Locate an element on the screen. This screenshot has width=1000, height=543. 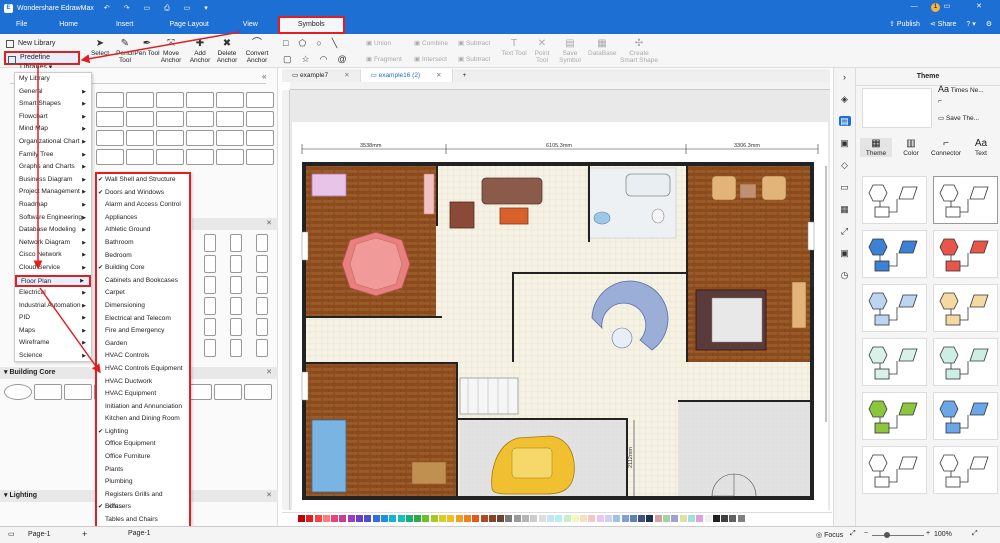
convert-anchor-button: ⌒ Convert Anchor is located at coordinates (257, 51).